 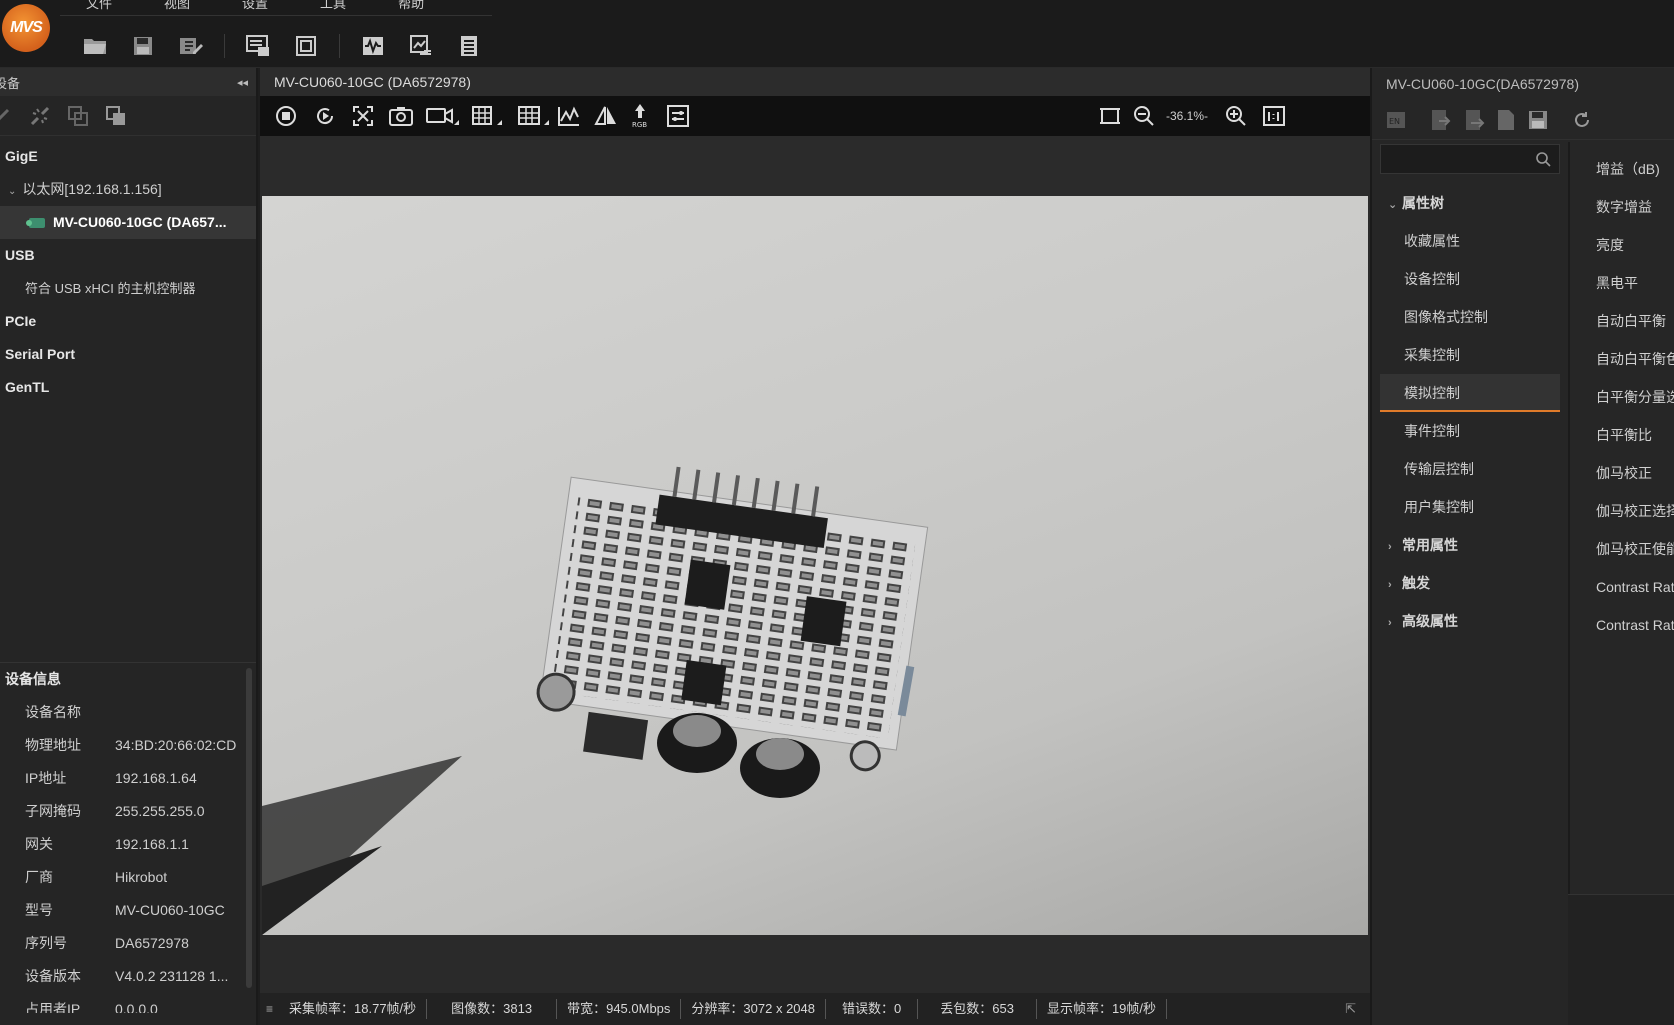 I want to click on tree-item-usb-controller: 符合 USB xHCI 的主机控制器, so click(x=128, y=288).